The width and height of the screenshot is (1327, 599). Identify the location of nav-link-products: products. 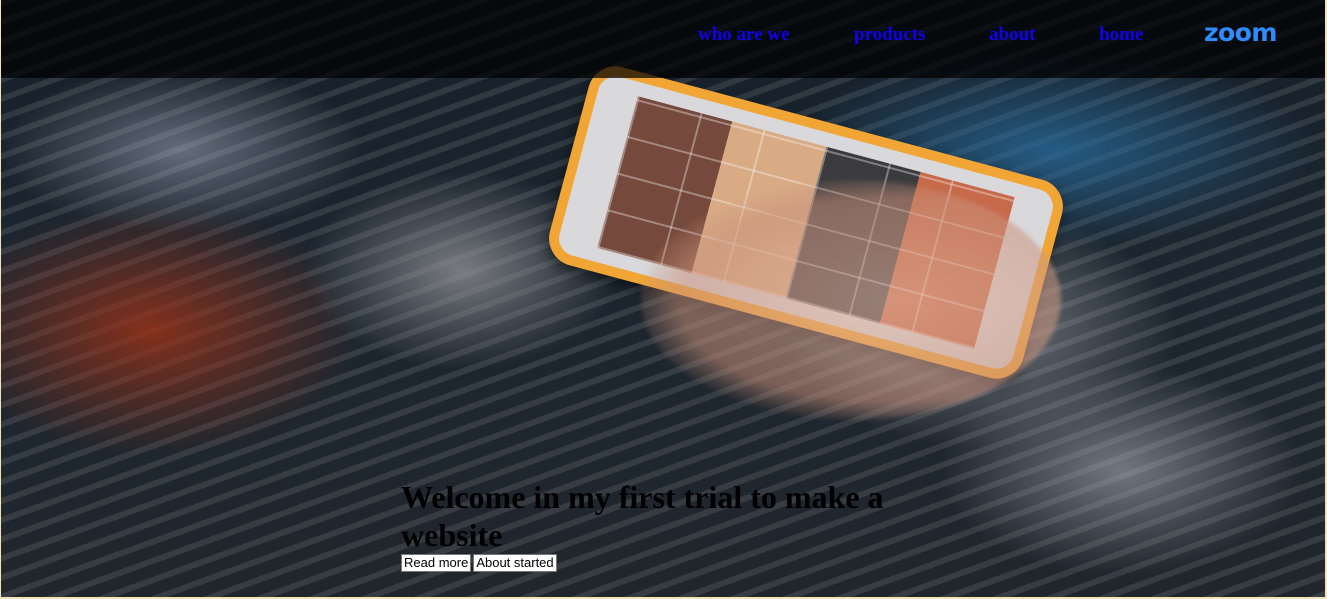
(889, 35).